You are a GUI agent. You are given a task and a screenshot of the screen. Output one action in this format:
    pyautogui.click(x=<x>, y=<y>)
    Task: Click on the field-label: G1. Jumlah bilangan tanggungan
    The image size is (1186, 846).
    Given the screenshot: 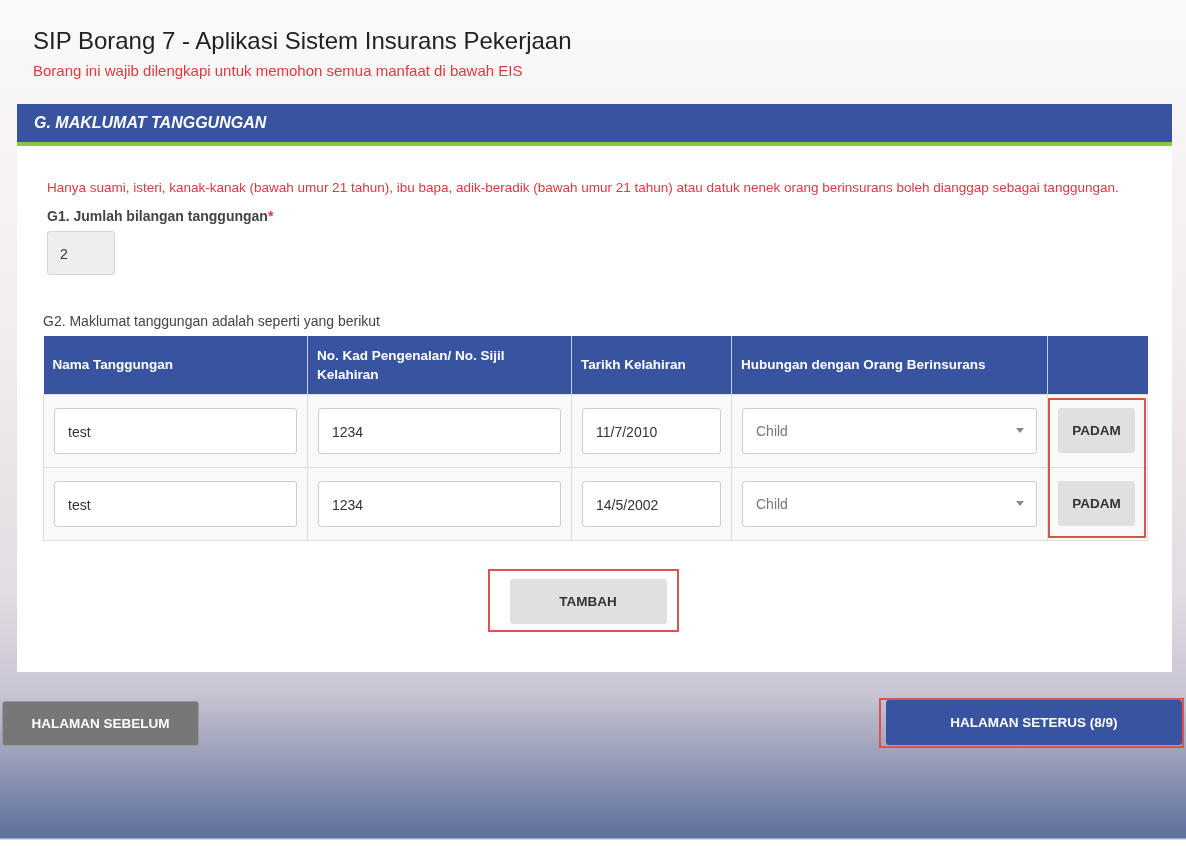 What is the action you would take?
    pyautogui.click(x=157, y=216)
    